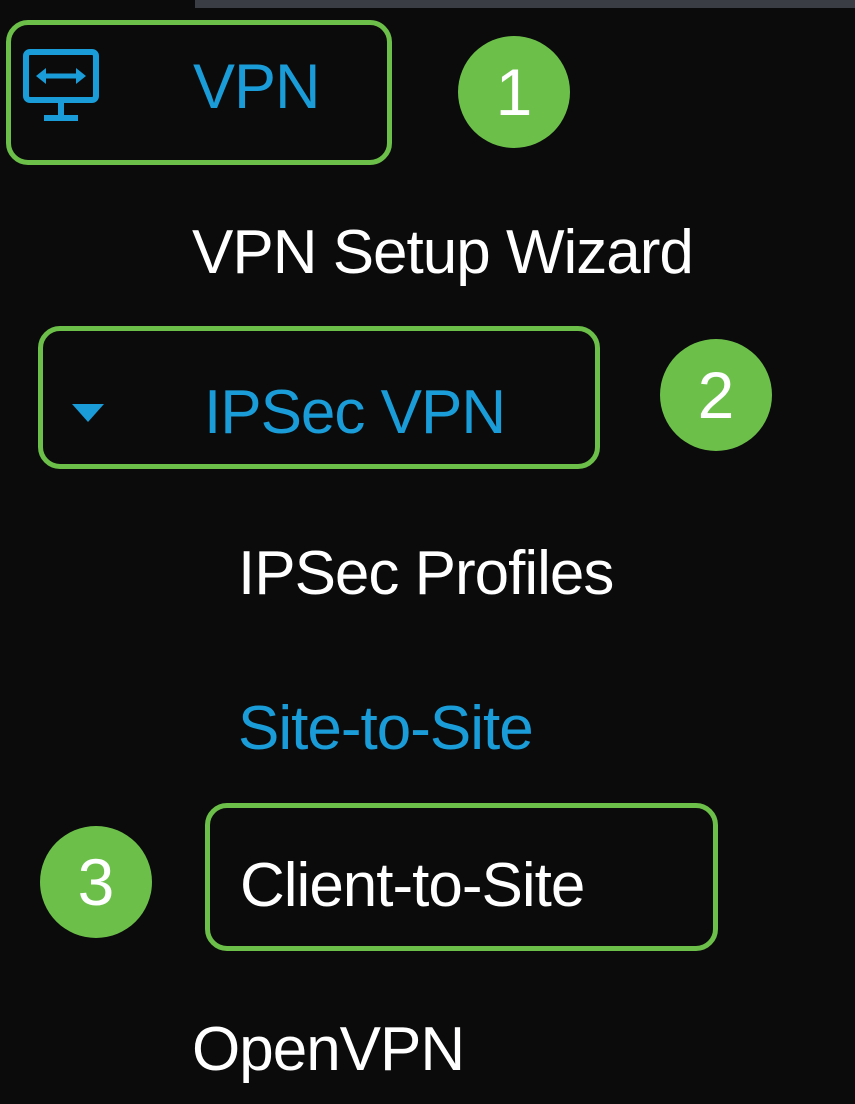 This screenshot has height=1104, width=855. What do you see at coordinates (199, 92) in the screenshot?
I see `step-1-highlight-box` at bounding box center [199, 92].